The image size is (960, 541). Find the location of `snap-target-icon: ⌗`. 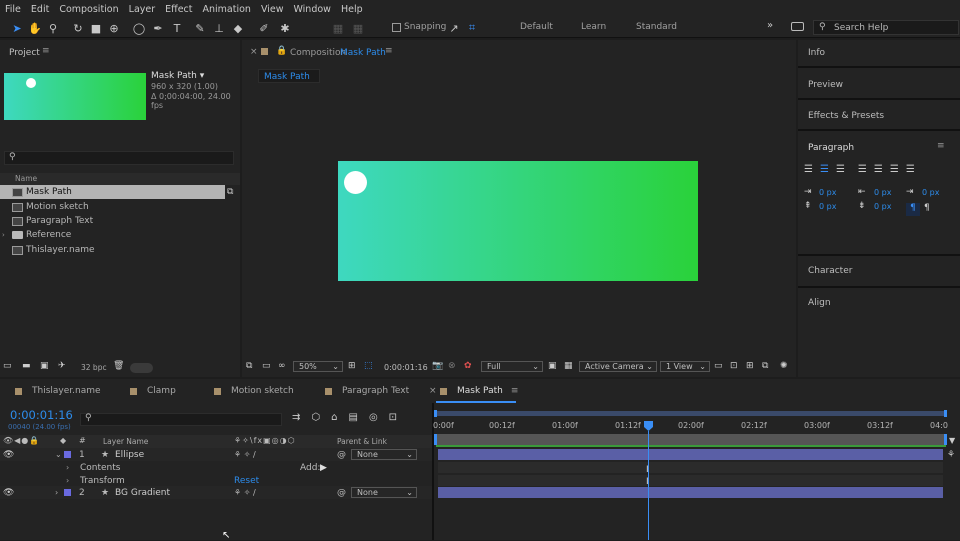

snap-target-icon: ⌗ is located at coordinates (472, 28).